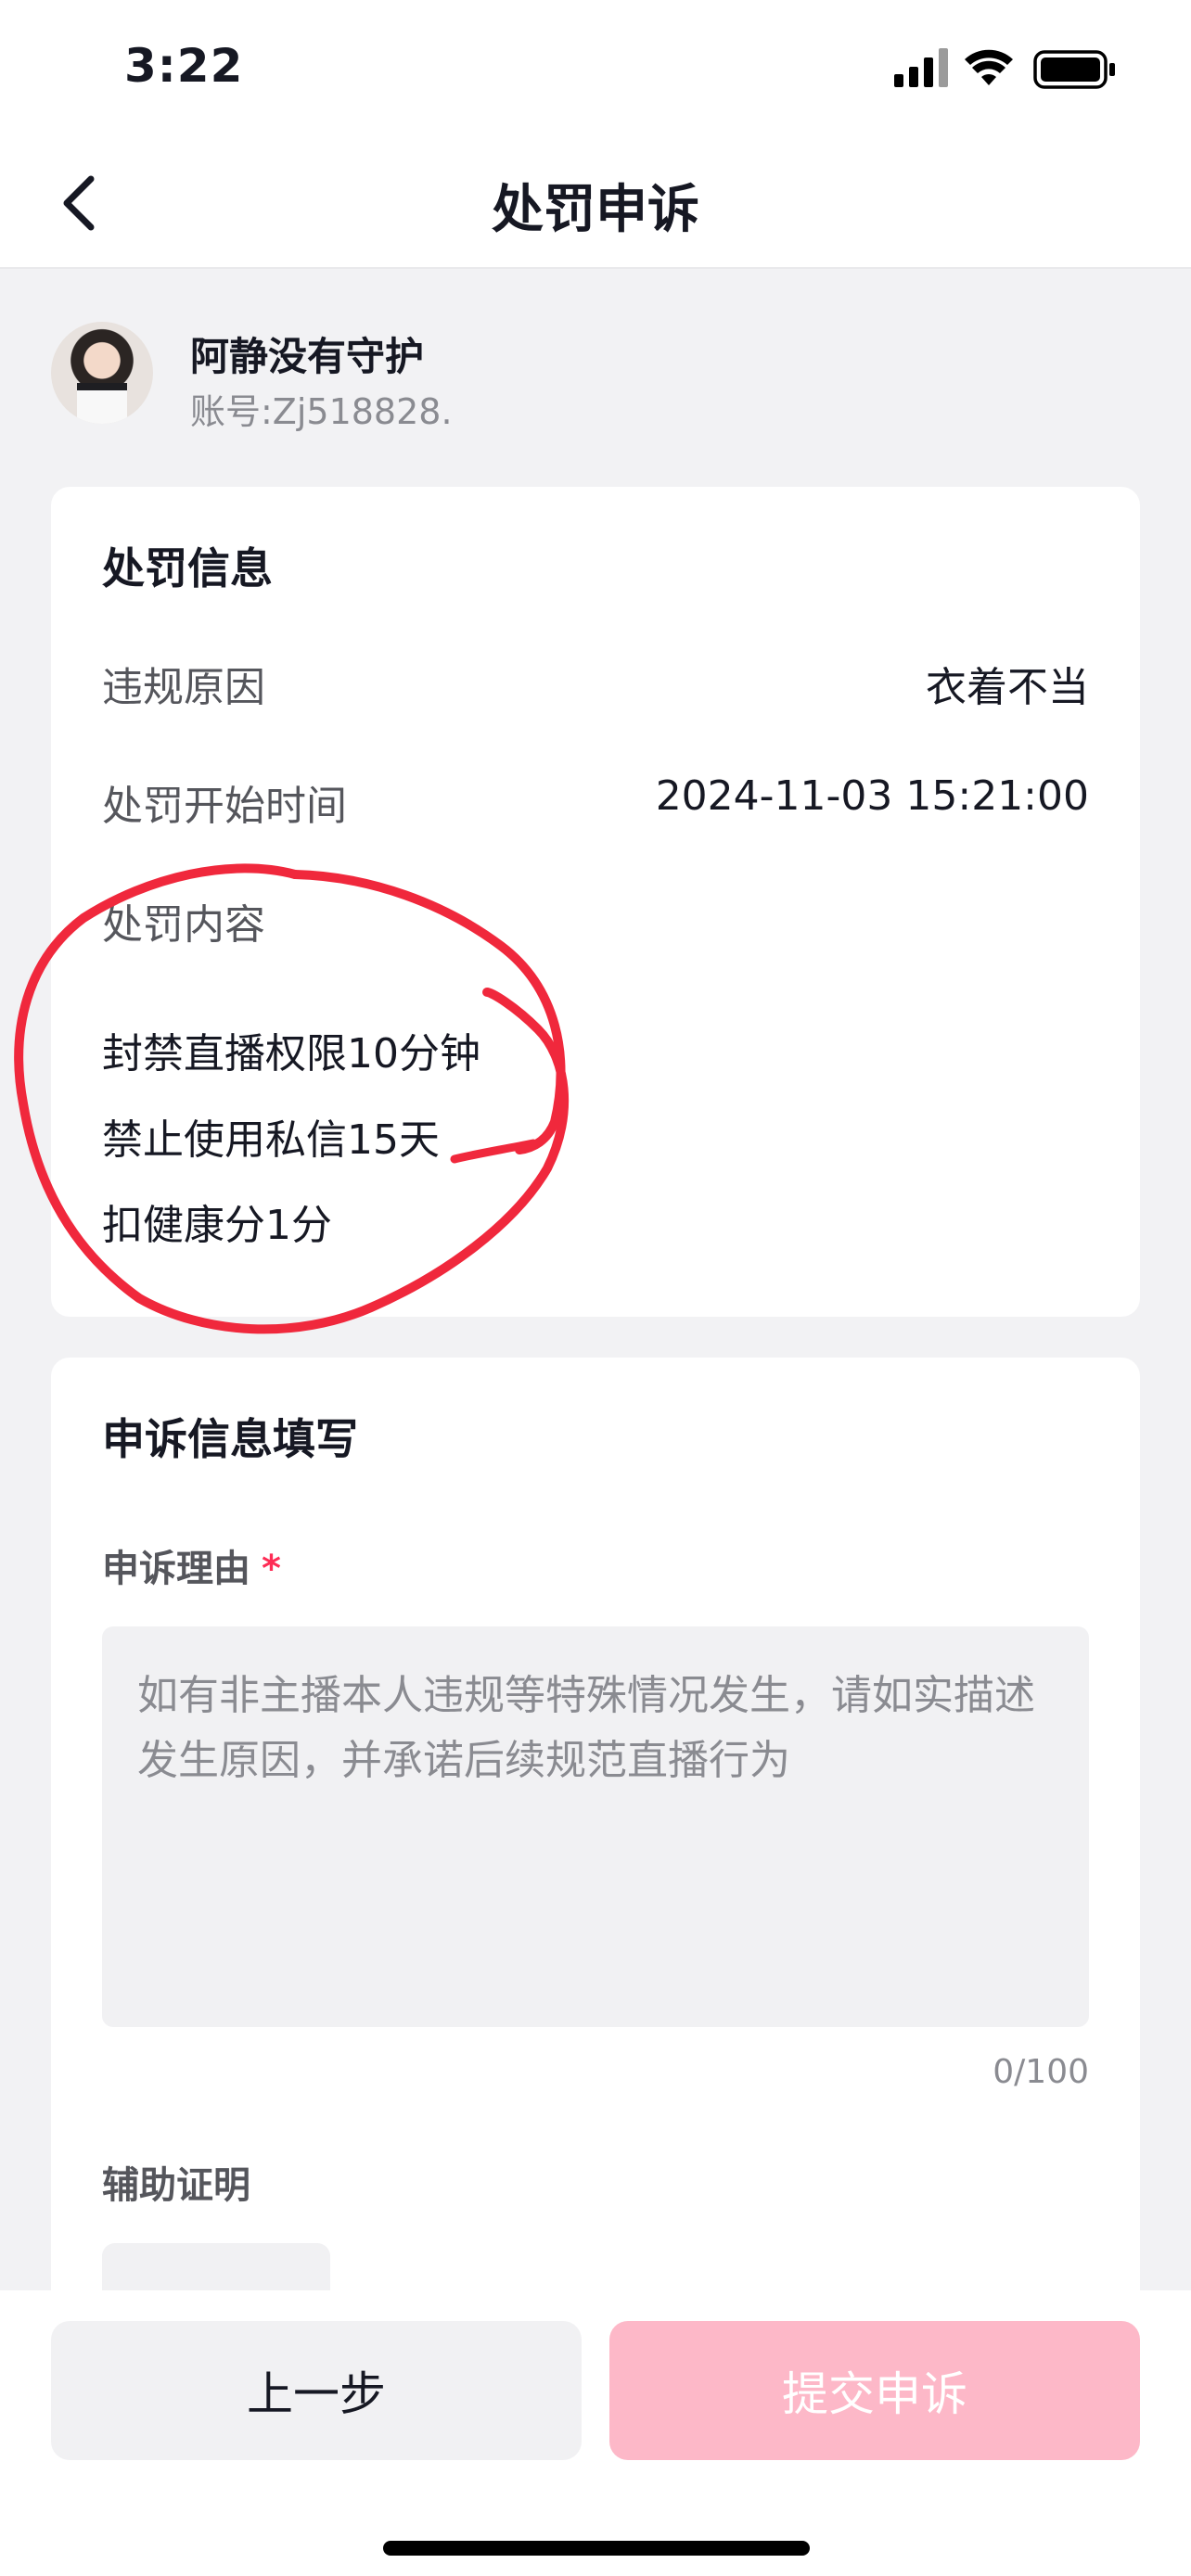 The height and width of the screenshot is (2576, 1191). I want to click on upload-image-button, so click(216, 2267).